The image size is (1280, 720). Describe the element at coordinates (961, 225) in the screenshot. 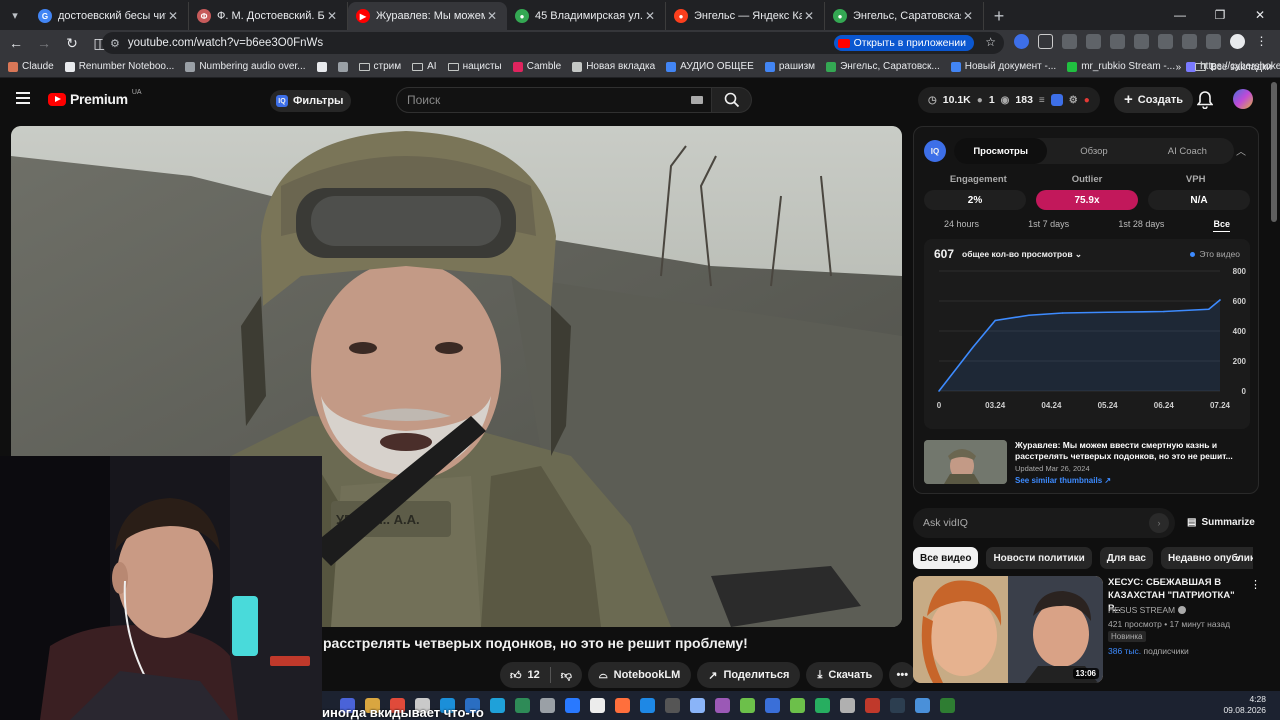

I see `range-tab: 24 hours` at that location.